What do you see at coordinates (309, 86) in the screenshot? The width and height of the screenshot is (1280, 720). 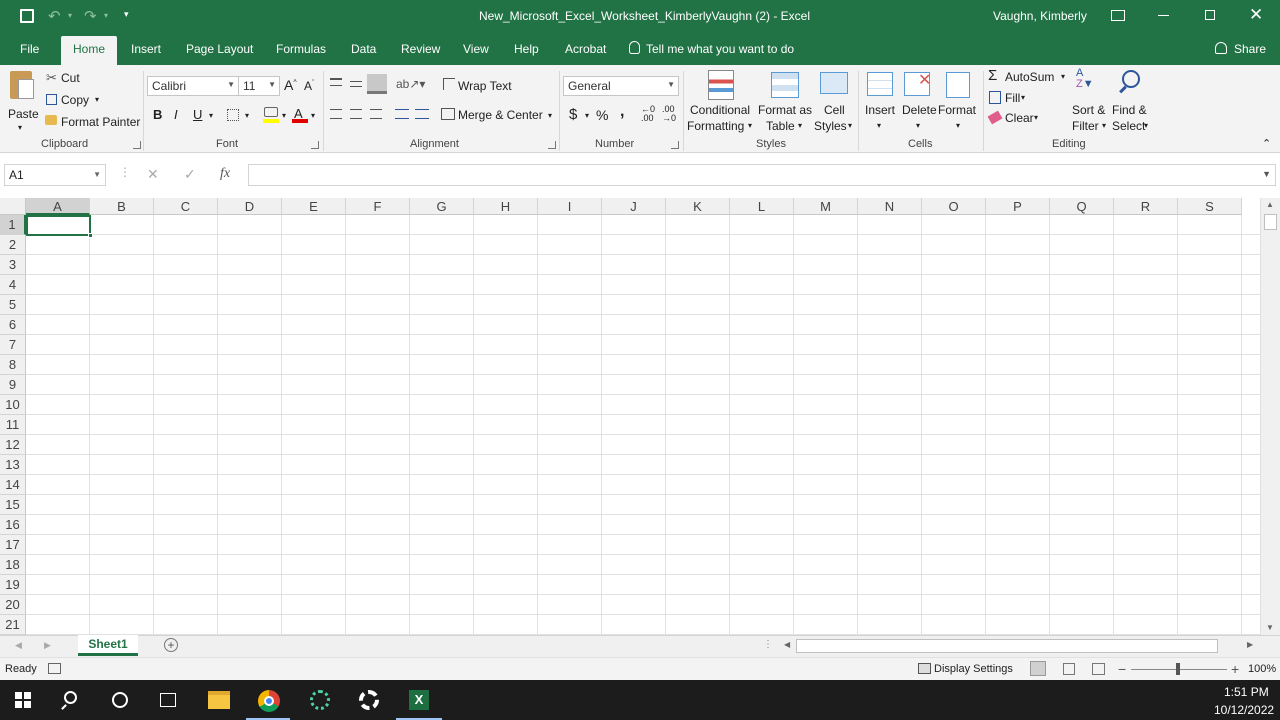 I see `decrease-font-icon: Aˇ` at bounding box center [309, 86].